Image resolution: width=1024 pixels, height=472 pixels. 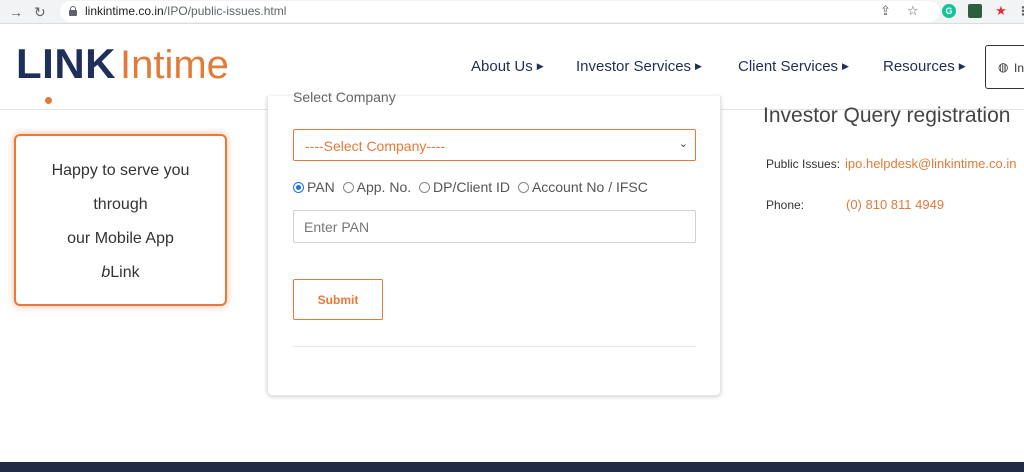 What do you see at coordinates (895, 204) in the screenshot?
I see `phone-number: (0) 810 811 4949` at bounding box center [895, 204].